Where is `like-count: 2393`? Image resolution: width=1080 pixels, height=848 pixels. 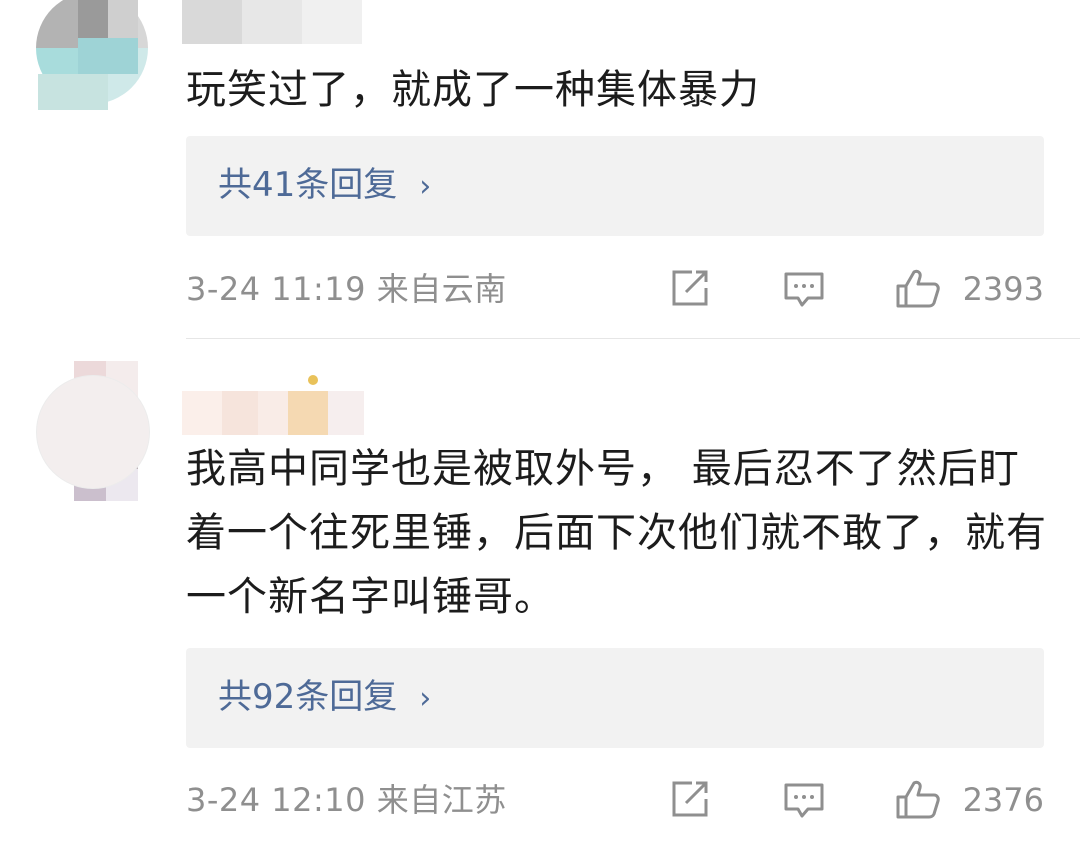
like-count: 2393 is located at coordinates (1003, 289).